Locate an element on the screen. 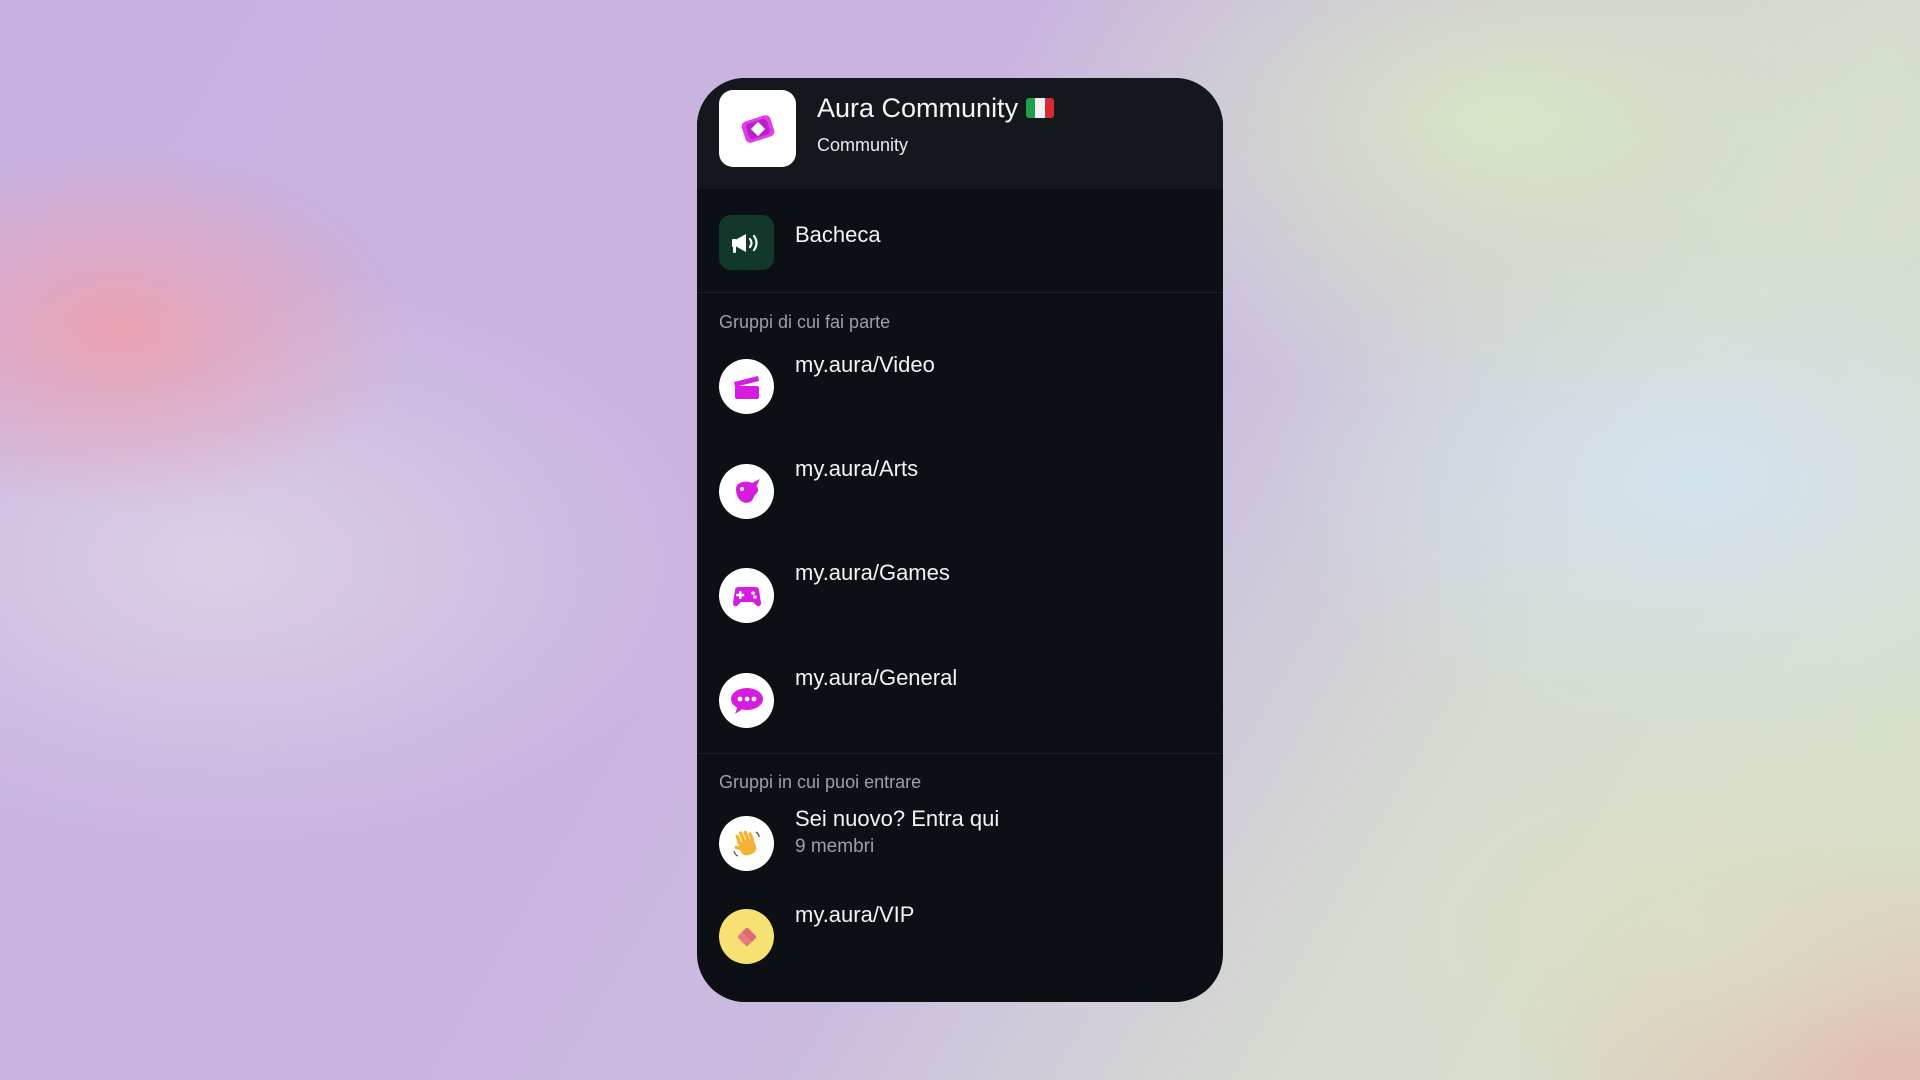  community-title: Aura Community is located at coordinates (936, 108).